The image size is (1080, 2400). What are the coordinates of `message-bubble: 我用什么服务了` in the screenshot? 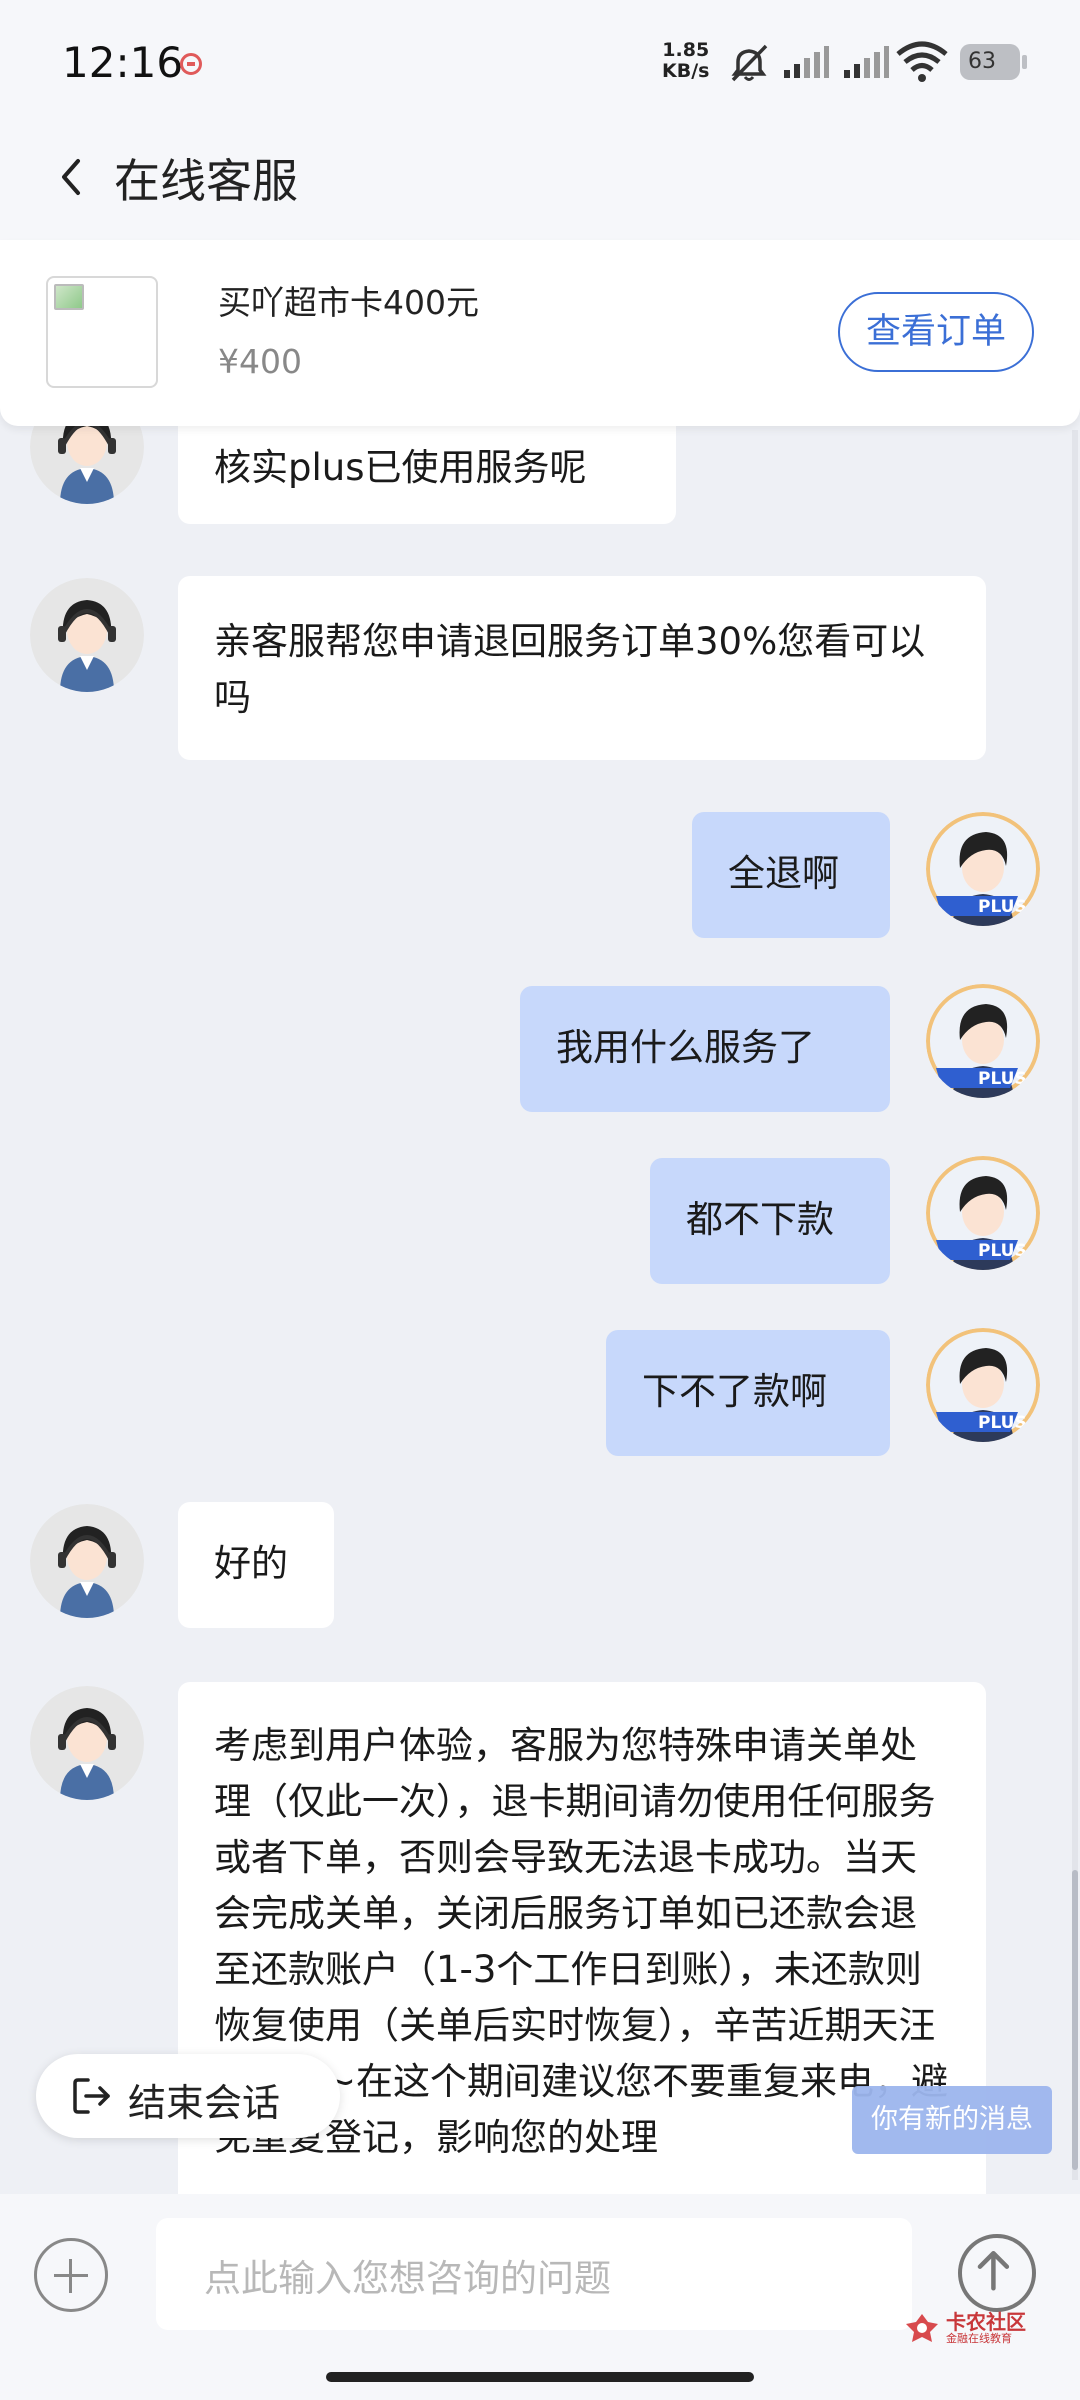 It's located at (705, 1049).